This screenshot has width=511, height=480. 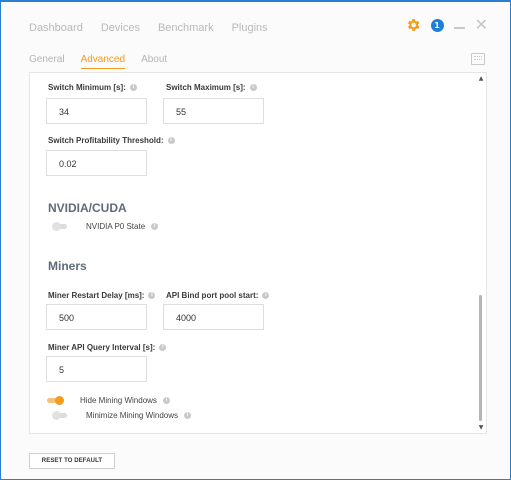 I want to click on api-bind-port-label-text: API Bind port pool start:, so click(x=212, y=295).